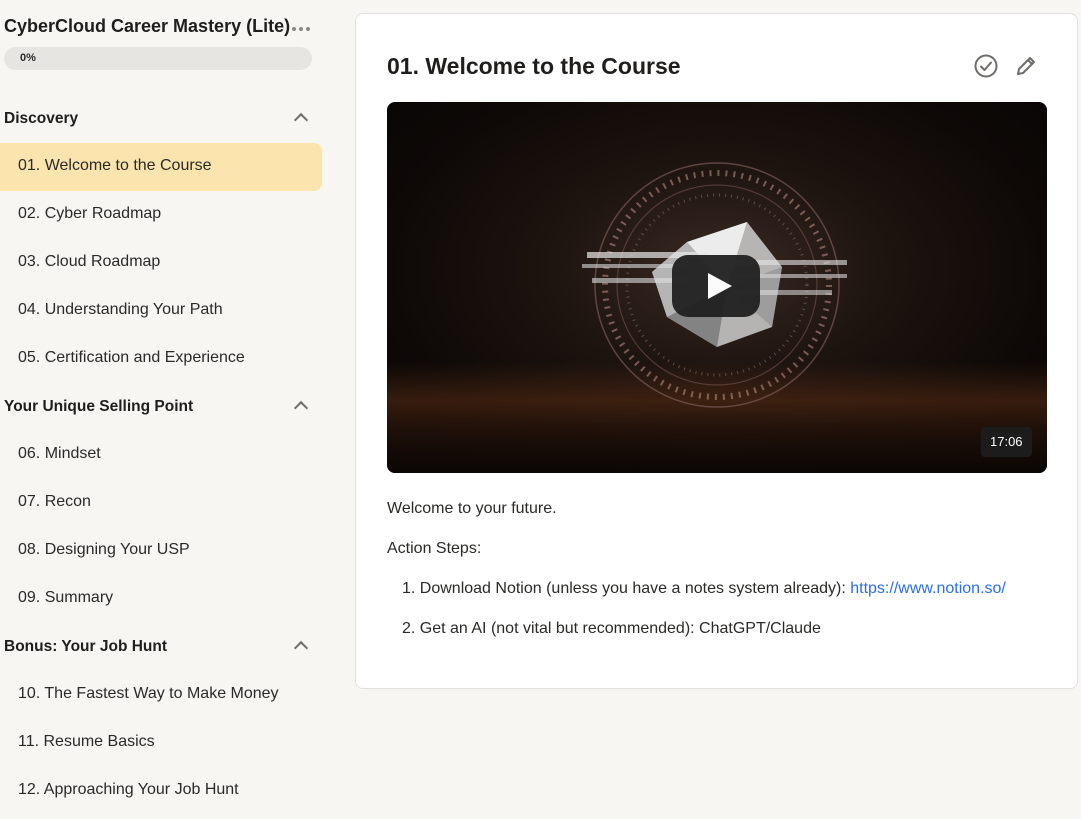 Image resolution: width=1081 pixels, height=819 pixels. What do you see at coordinates (434, 548) in the screenshot?
I see `action-steps-heading: Action Steps:` at bounding box center [434, 548].